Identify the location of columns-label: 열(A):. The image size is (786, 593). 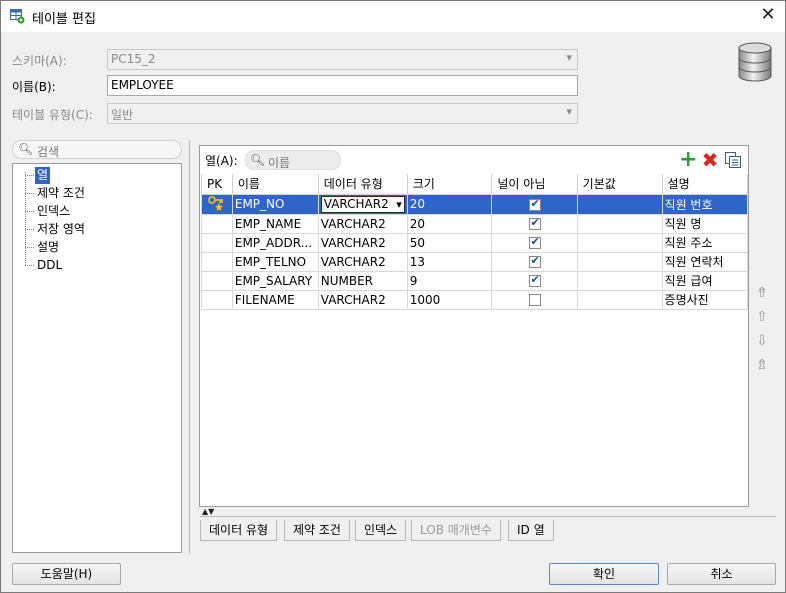
(221, 161).